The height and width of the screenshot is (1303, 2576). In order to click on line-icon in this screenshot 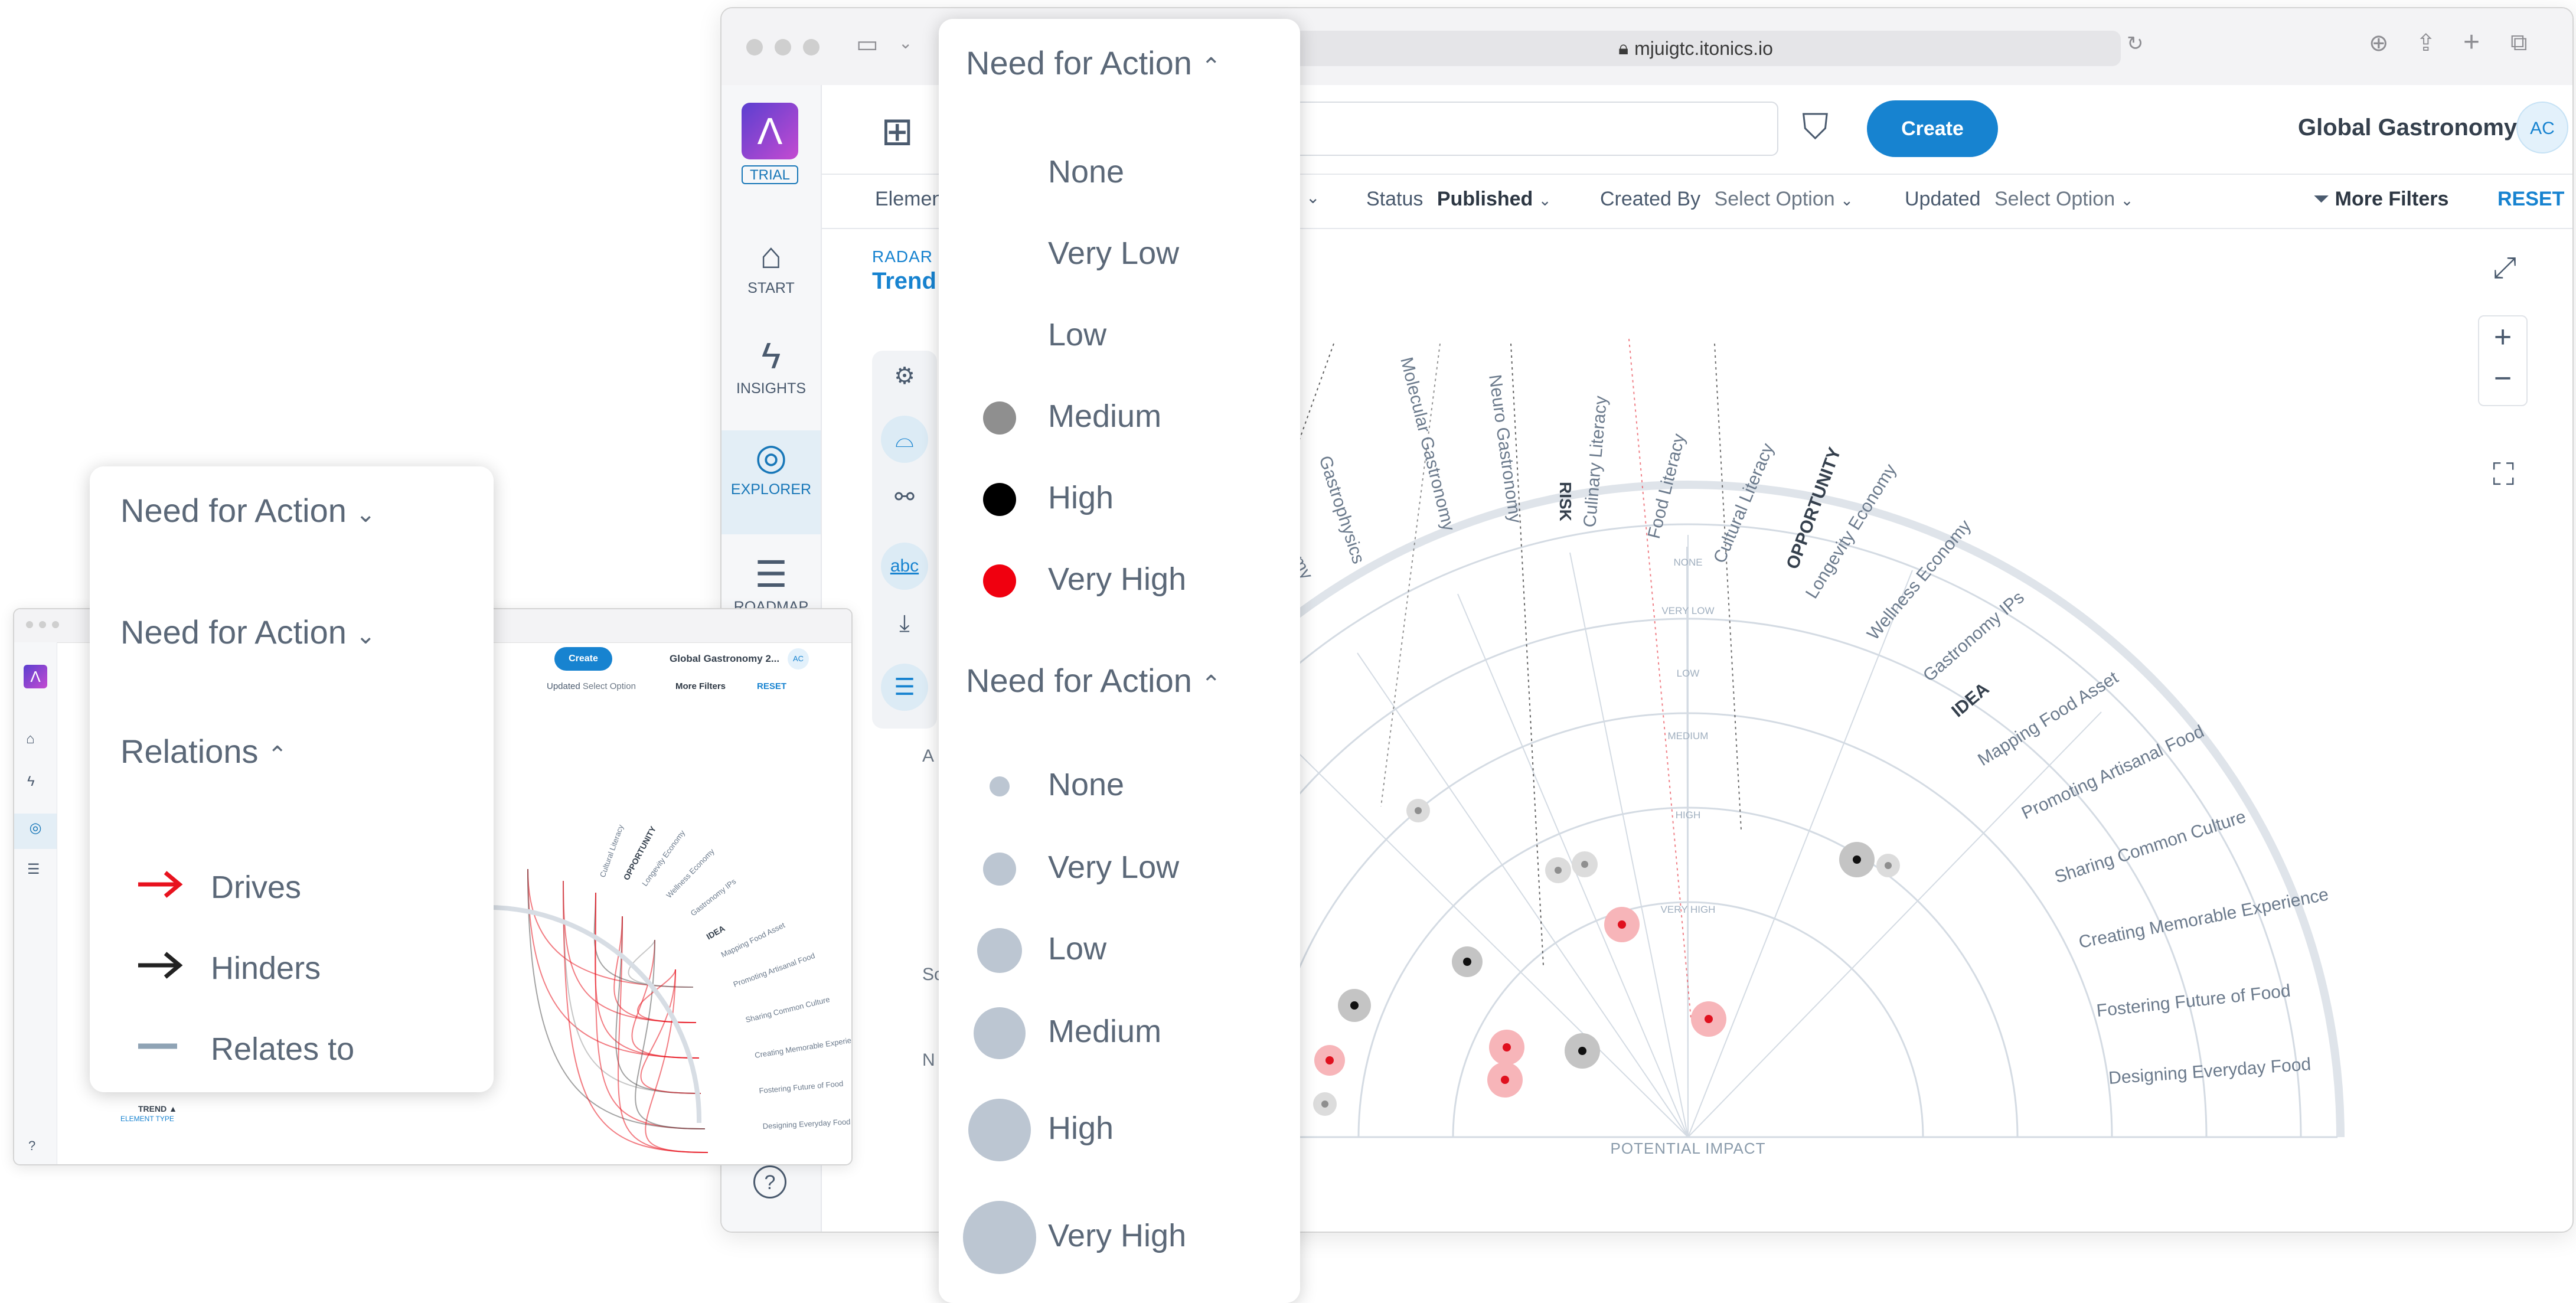, I will do `click(157, 1046)`.